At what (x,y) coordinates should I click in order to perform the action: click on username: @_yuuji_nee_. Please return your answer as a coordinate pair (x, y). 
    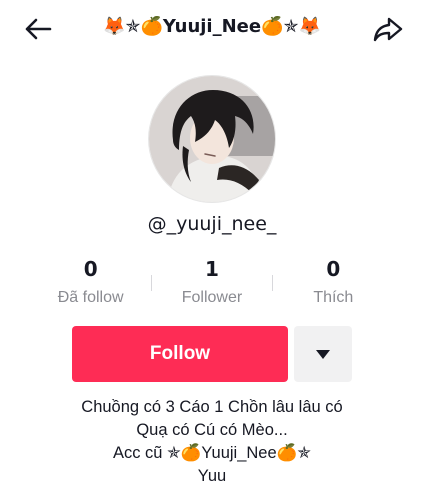
    Looking at the image, I should click on (212, 224).